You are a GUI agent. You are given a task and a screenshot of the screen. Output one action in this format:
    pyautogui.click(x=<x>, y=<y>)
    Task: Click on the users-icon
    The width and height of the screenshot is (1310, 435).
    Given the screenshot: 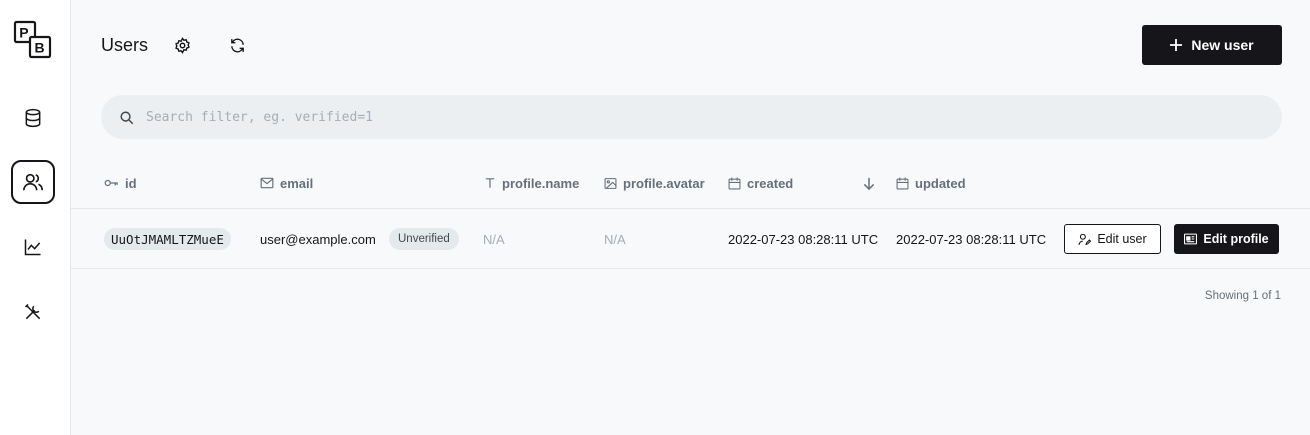 What is the action you would take?
    pyautogui.click(x=33, y=182)
    